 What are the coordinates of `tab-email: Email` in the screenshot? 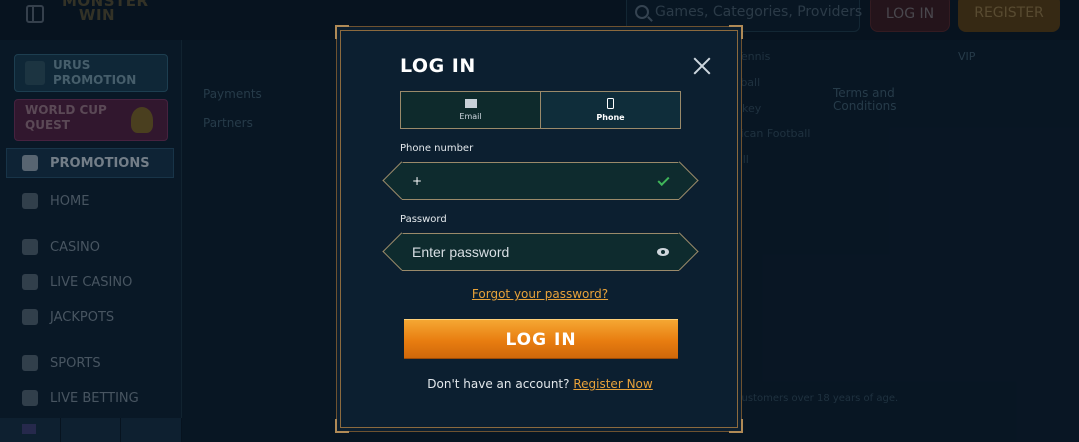 It's located at (470, 110).